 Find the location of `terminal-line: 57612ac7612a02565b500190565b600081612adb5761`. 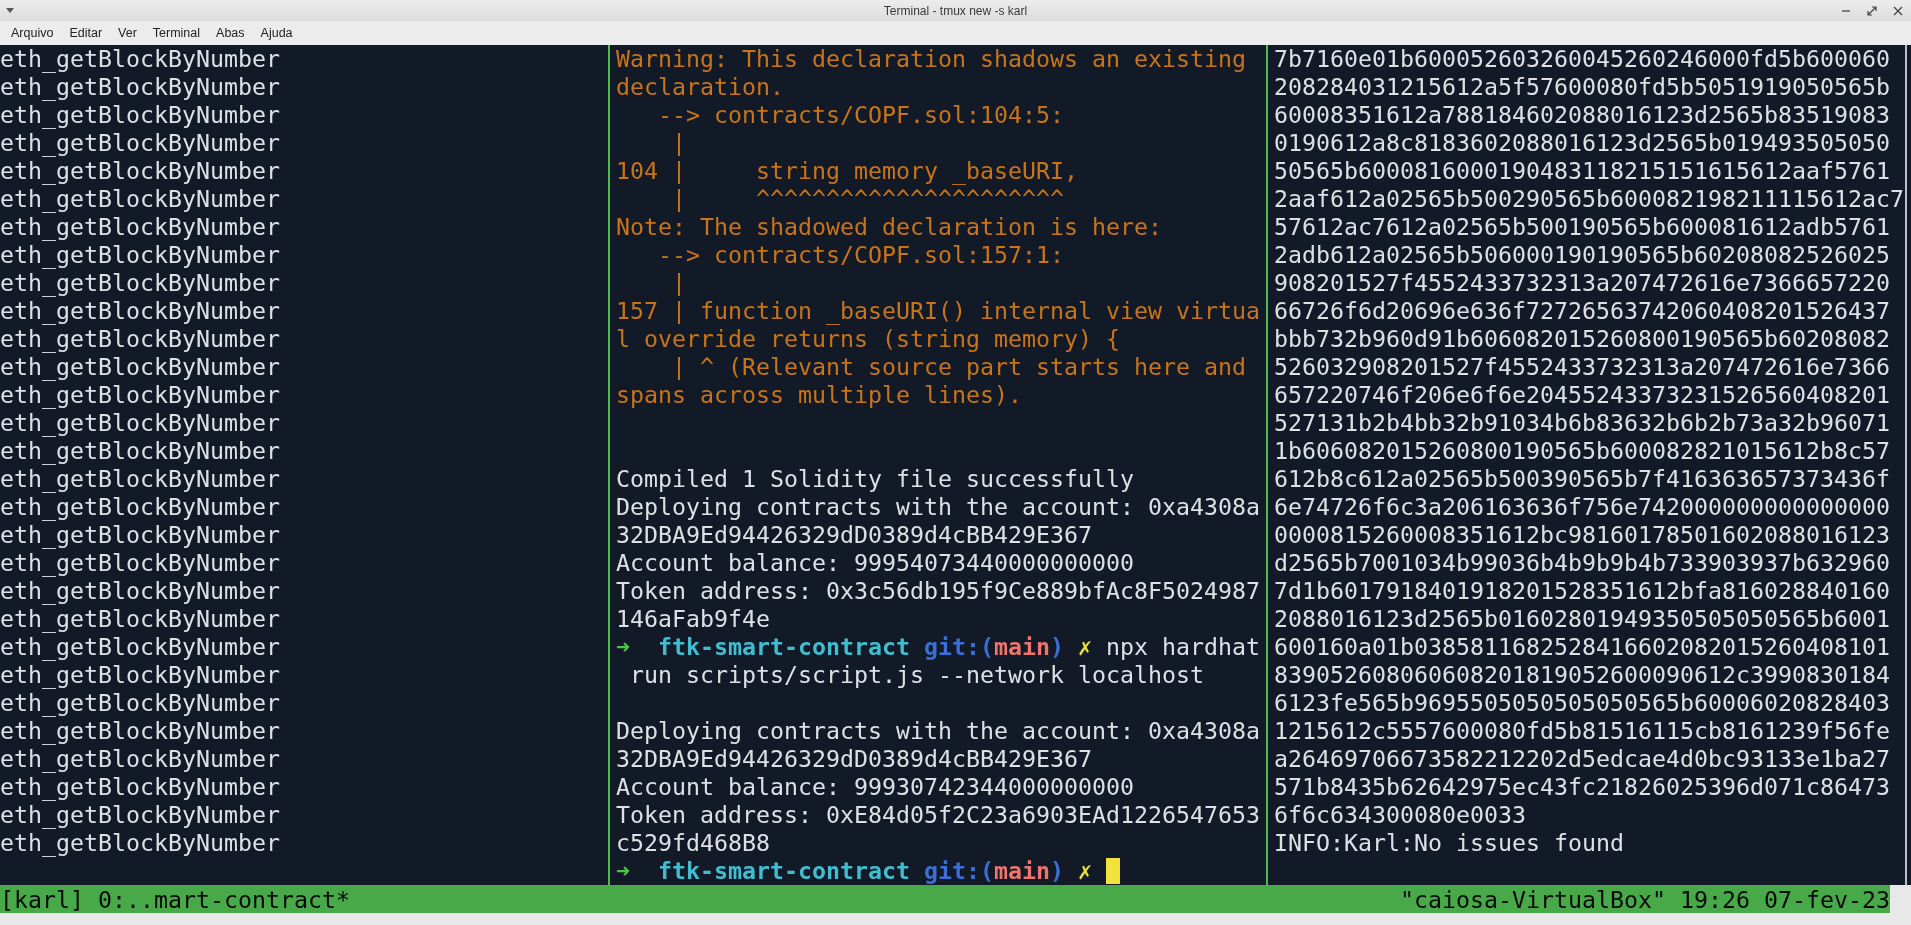

terminal-line: 57612ac7612a02565b500190565b600081612adb5761 is located at coordinates (1582, 227).